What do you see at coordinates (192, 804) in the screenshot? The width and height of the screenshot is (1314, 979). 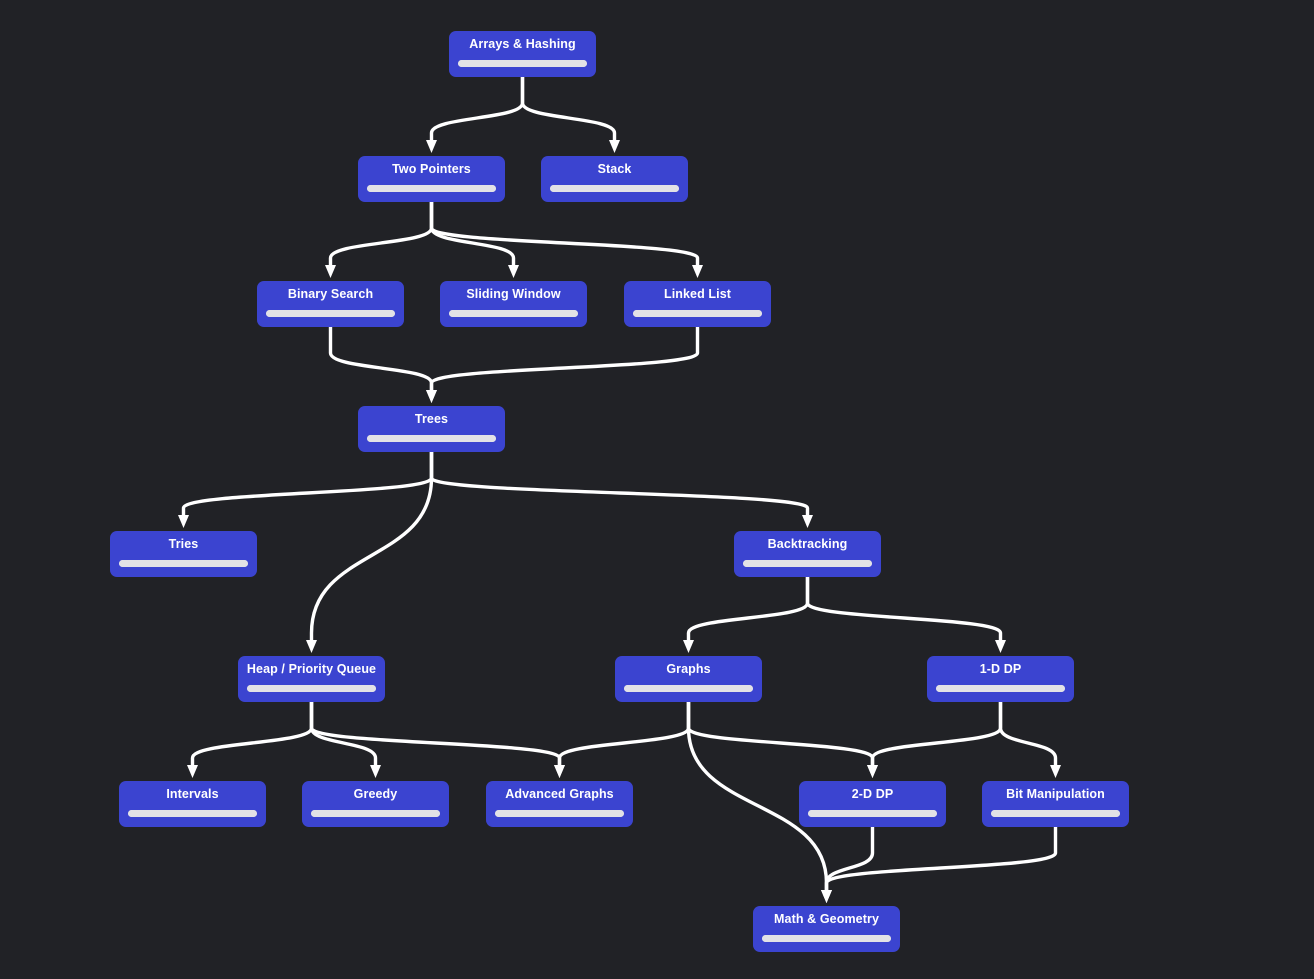 I see `node-intervals: Intervals` at bounding box center [192, 804].